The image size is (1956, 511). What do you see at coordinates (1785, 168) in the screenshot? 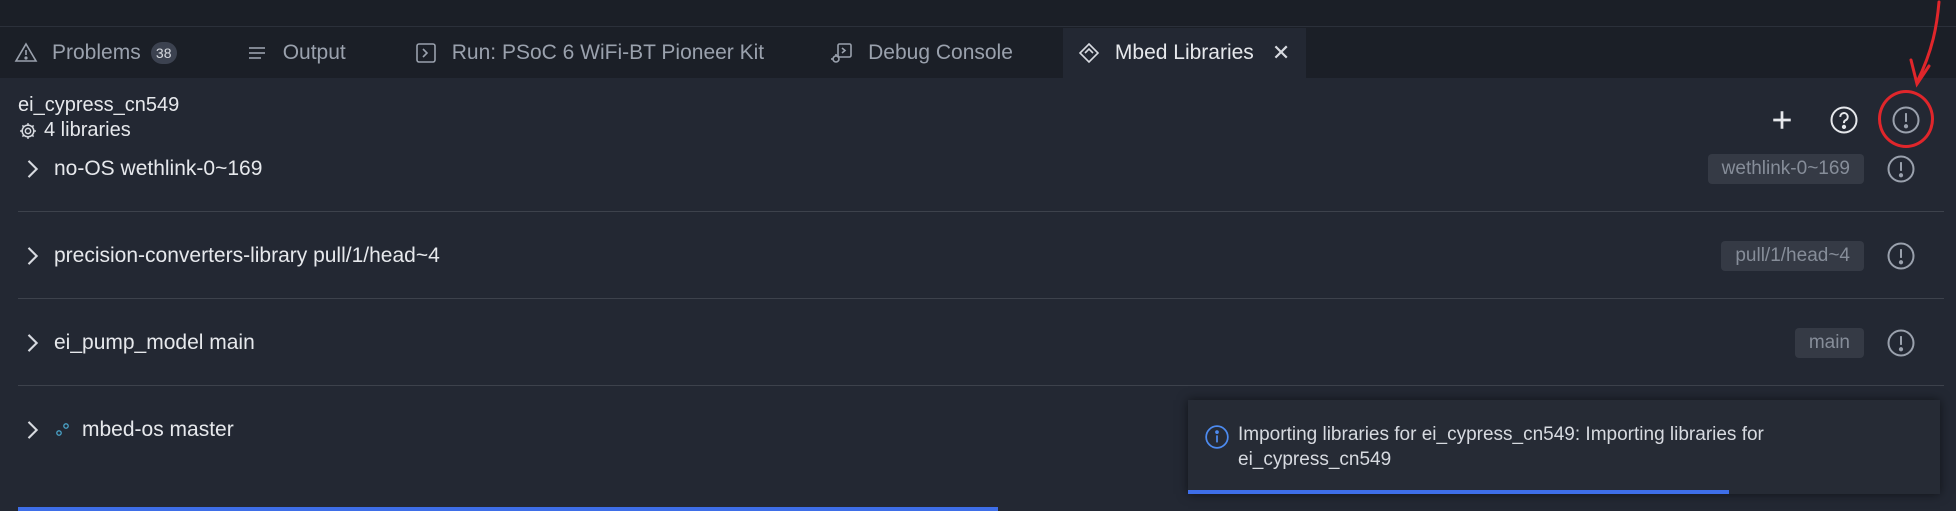
I see `library-ref-badge: wethlink-0~169` at bounding box center [1785, 168].